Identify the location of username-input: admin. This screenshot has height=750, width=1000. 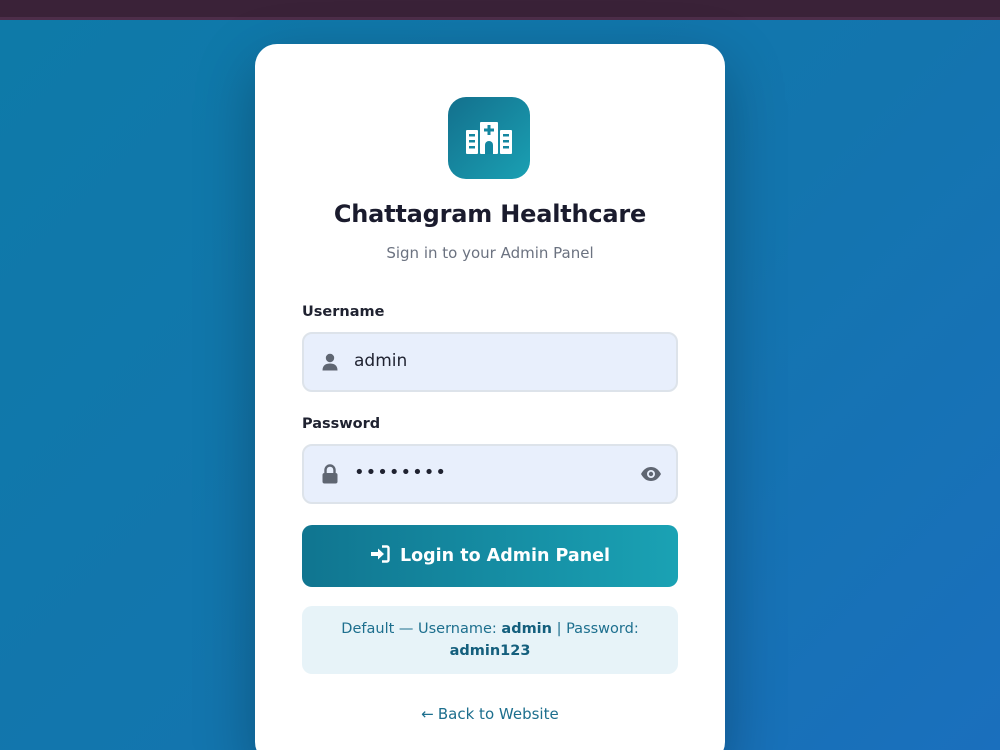
(380, 361).